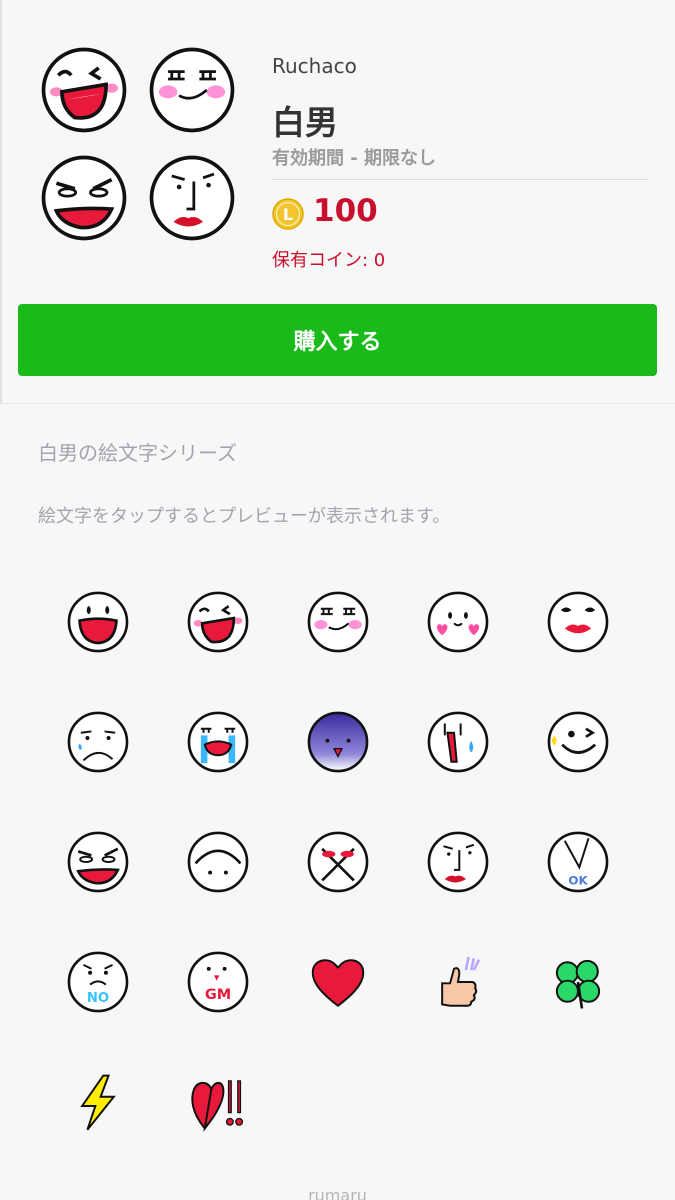 The width and height of the screenshot is (675, 1200). Describe the element at coordinates (305, 122) in the screenshot. I see `product-title: 白男` at that location.